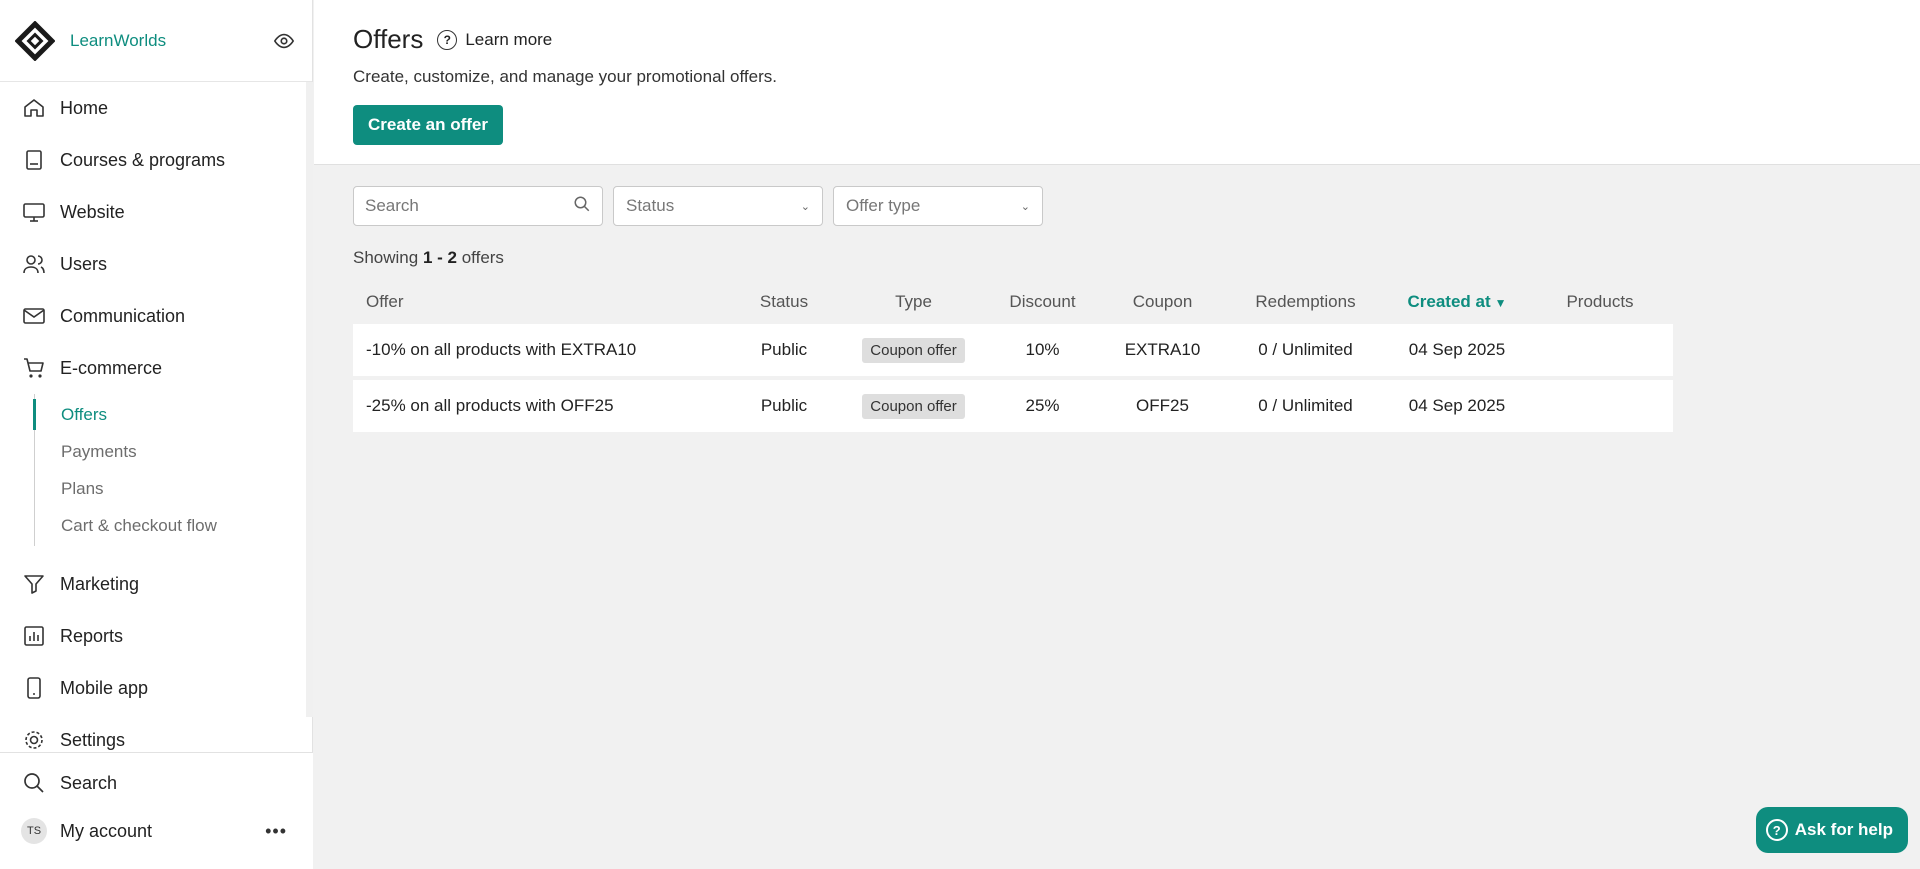 This screenshot has width=1920, height=869. I want to click on column-header-products: Products, so click(1600, 302).